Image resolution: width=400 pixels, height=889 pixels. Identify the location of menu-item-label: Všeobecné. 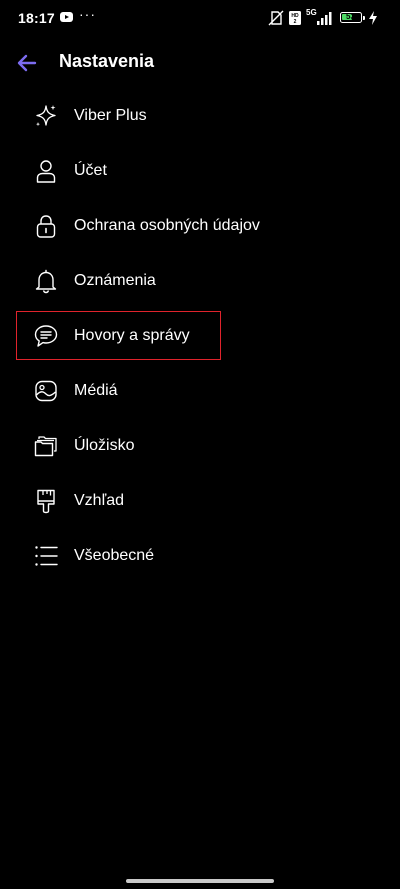
(114, 555).